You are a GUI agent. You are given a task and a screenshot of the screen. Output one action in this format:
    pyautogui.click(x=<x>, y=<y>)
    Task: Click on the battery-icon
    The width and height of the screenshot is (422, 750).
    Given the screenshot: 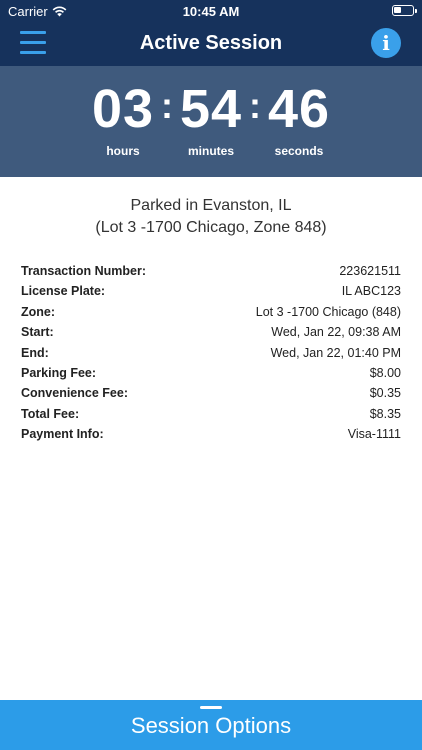 What is the action you would take?
    pyautogui.click(x=404, y=10)
    